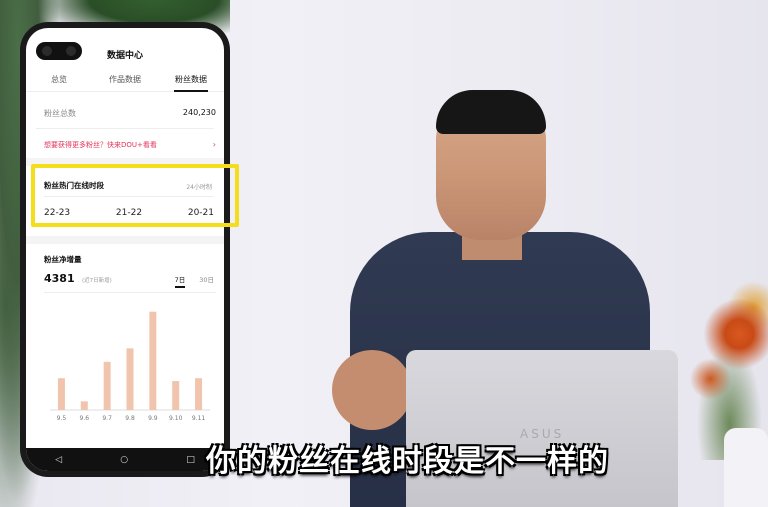 This screenshot has height=507, width=768. Describe the element at coordinates (59, 278) in the screenshot. I see `net-growth-value: 4381` at that location.